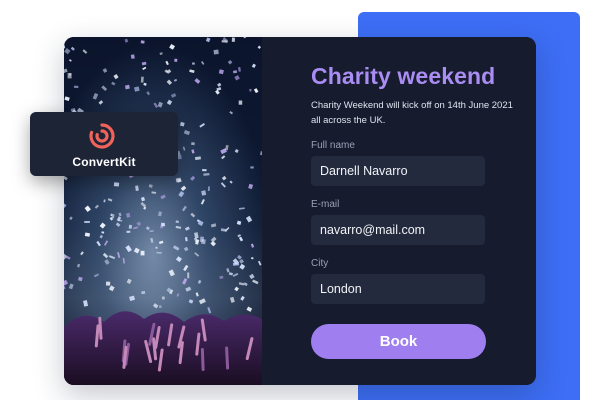 The image size is (600, 400). What do you see at coordinates (403, 76) in the screenshot?
I see `event-title: Charity weekend` at bounding box center [403, 76].